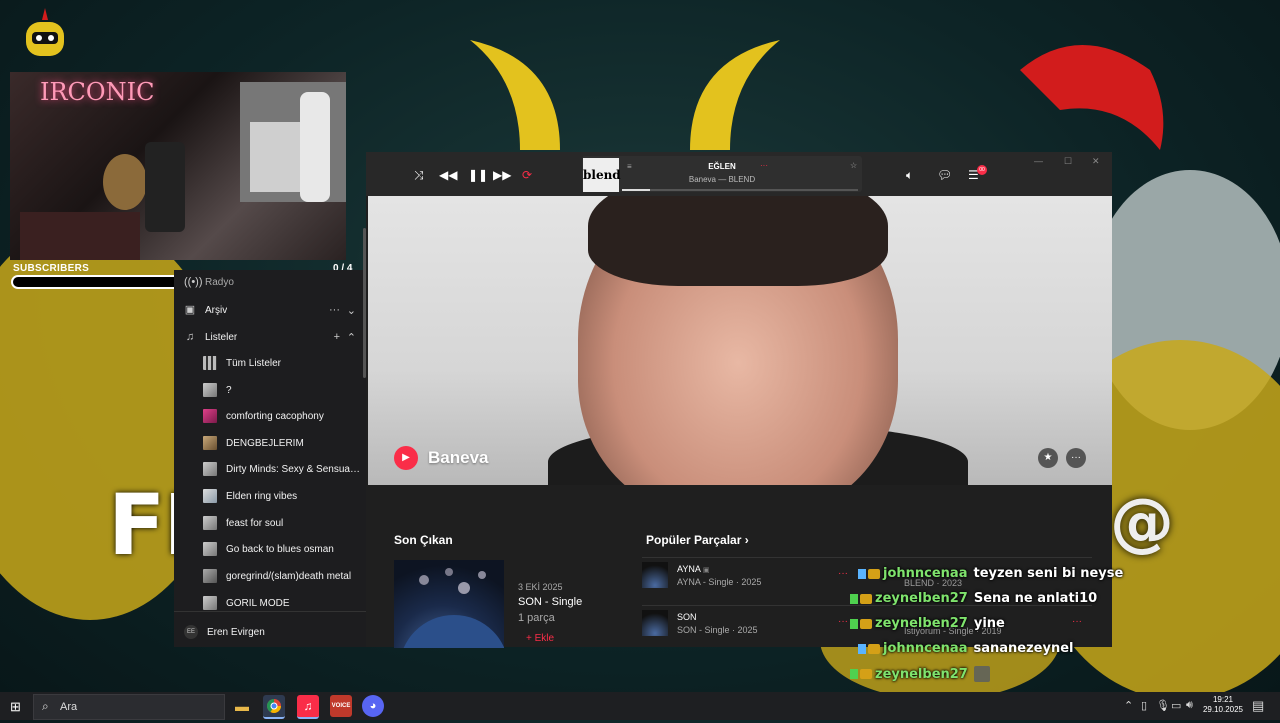 The width and height of the screenshot is (1280, 723). What do you see at coordinates (219, 282) in the screenshot?
I see `sidebar-item-label: Radyo` at bounding box center [219, 282].